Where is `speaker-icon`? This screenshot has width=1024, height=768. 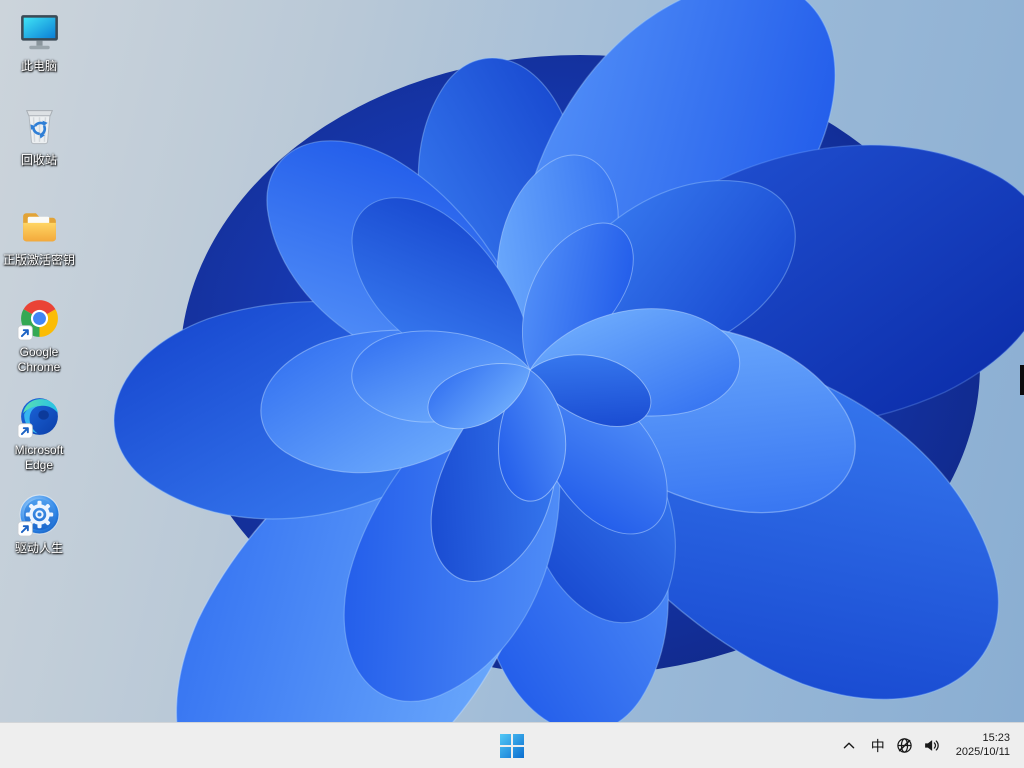 speaker-icon is located at coordinates (932, 745).